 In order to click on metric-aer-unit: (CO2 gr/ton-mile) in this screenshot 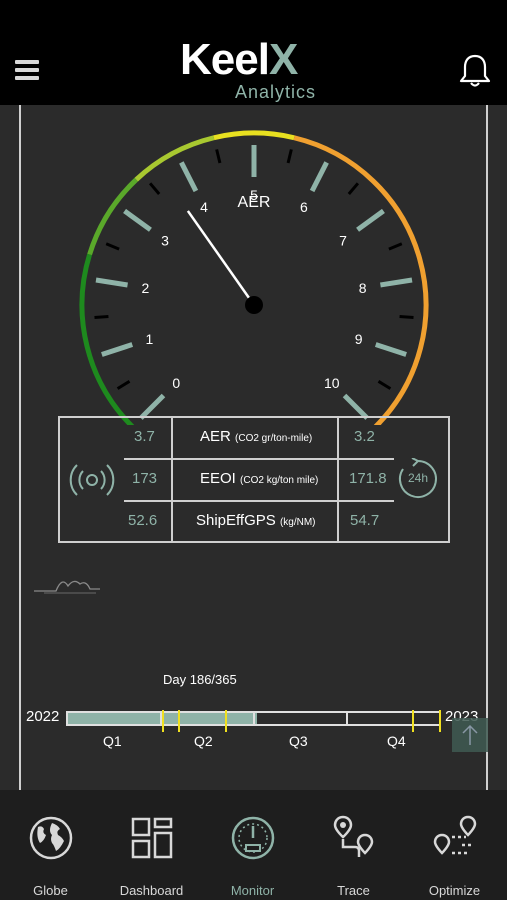, I will do `click(274, 438)`.